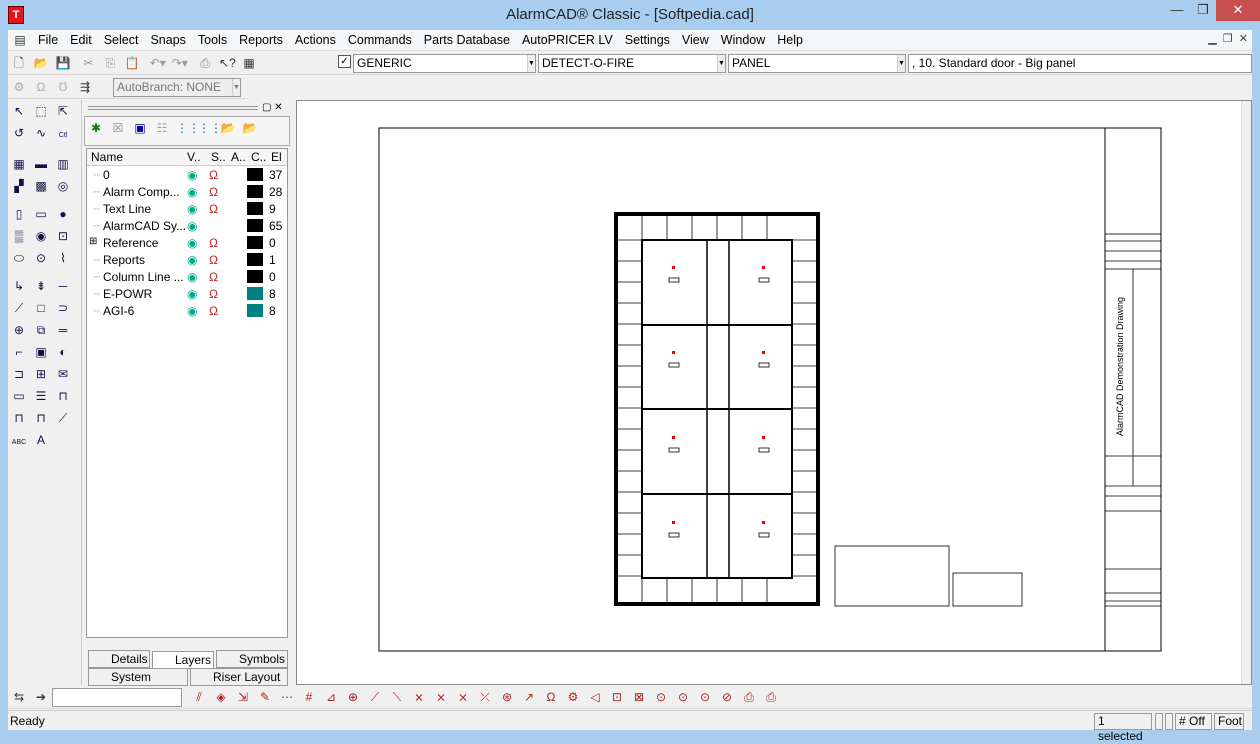  Describe the element at coordinates (158, 63) in the screenshot. I see `undo-icon: ↶▾` at that location.